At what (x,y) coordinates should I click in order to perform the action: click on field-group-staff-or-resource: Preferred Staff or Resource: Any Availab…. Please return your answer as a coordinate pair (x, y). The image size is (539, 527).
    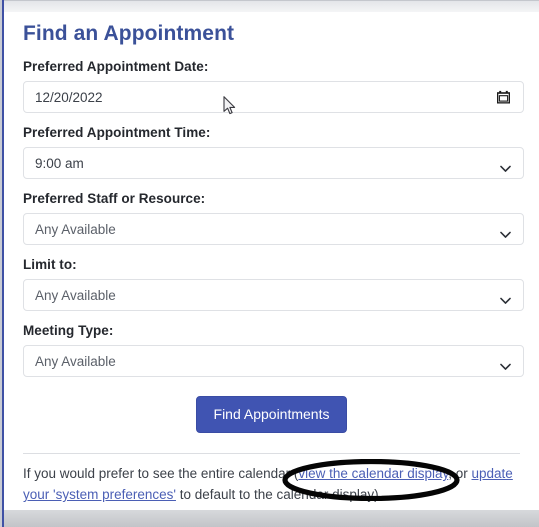
    Looking at the image, I should click on (273, 217).